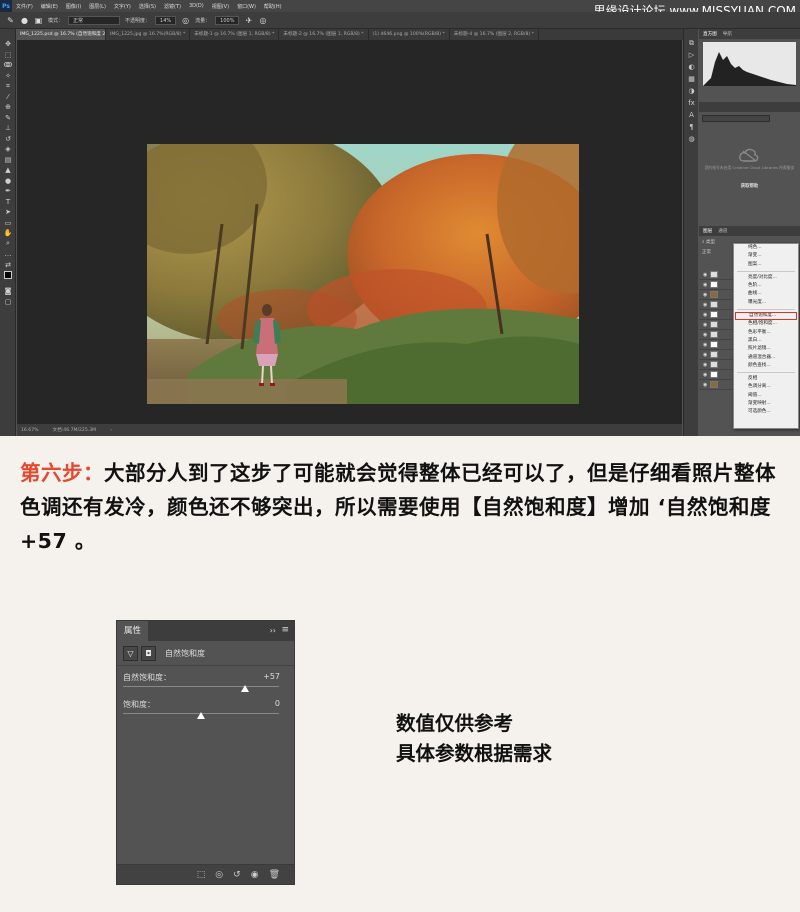 The height and width of the screenshot is (912, 800). I want to click on pen-tool-icon: ✒, so click(8, 191).